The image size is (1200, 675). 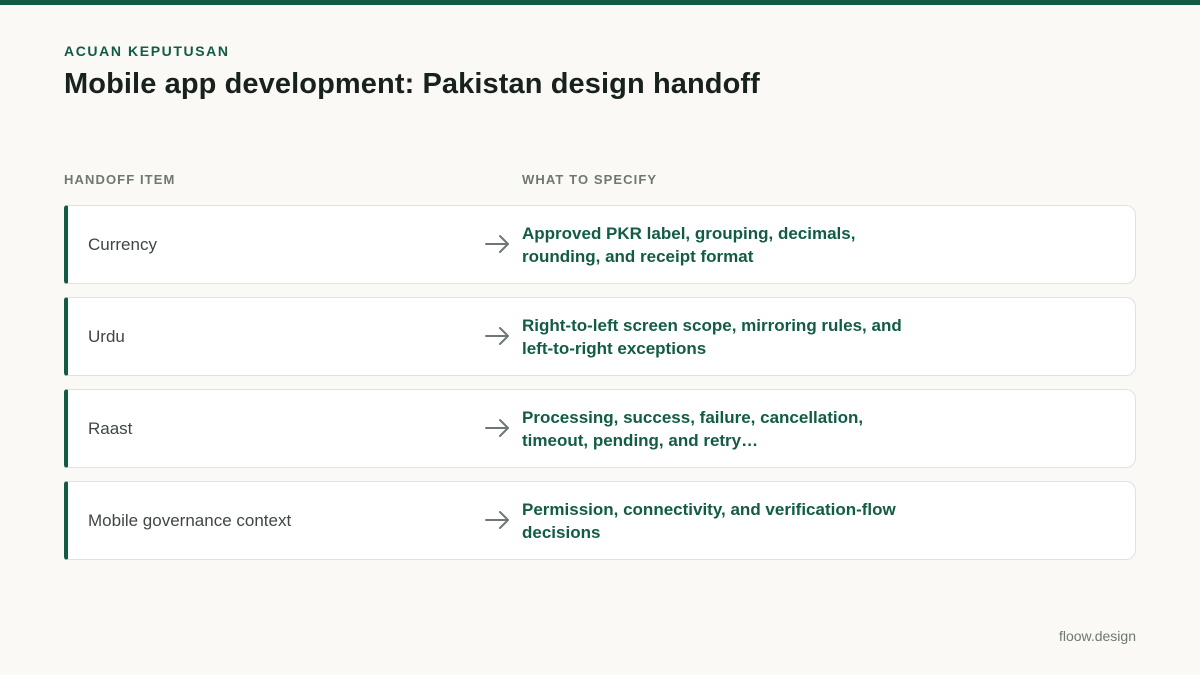 What do you see at coordinates (147, 51) in the screenshot?
I see `eyebrow-label: ACUAN KEPUTUSAN` at bounding box center [147, 51].